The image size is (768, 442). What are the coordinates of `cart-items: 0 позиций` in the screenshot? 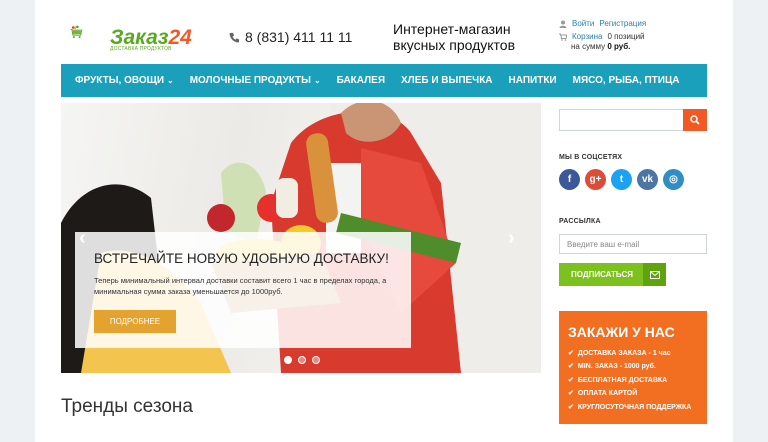 It's located at (626, 36).